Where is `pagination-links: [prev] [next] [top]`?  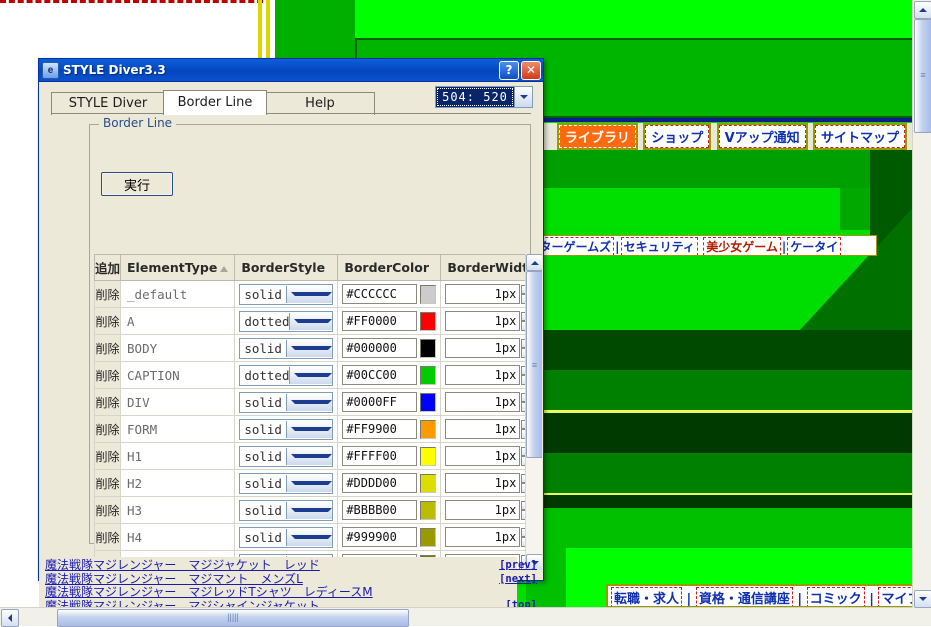 pagination-links: [prev] [next] [top] is located at coordinates (515, 586).